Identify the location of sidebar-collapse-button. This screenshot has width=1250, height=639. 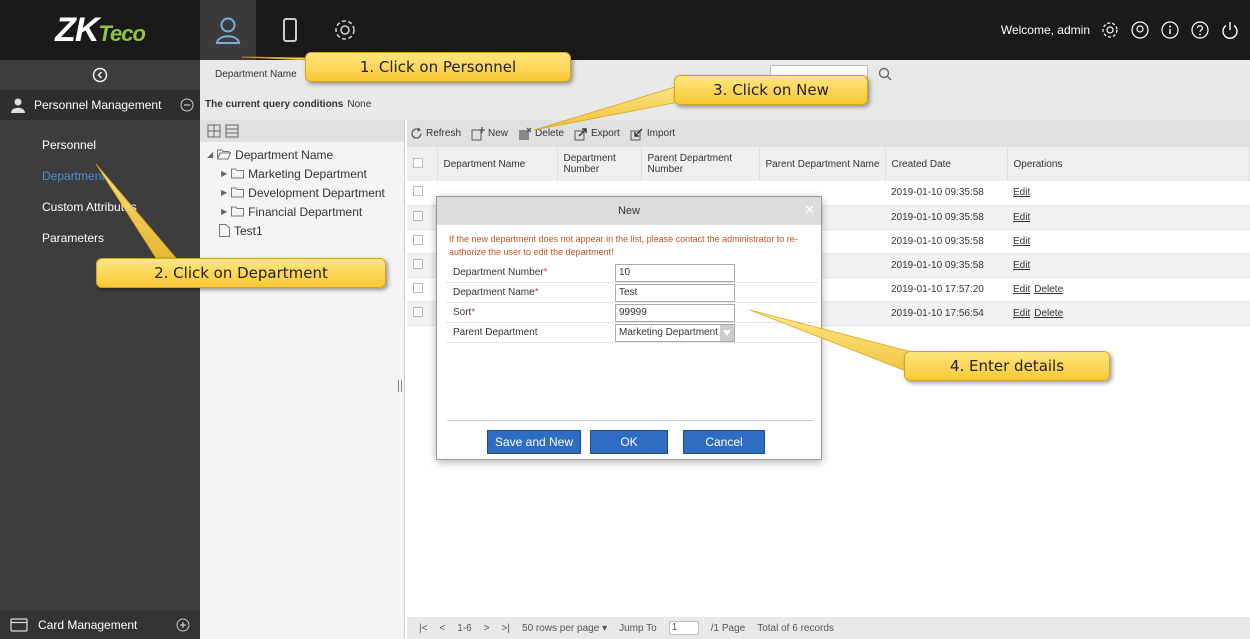
(100, 75).